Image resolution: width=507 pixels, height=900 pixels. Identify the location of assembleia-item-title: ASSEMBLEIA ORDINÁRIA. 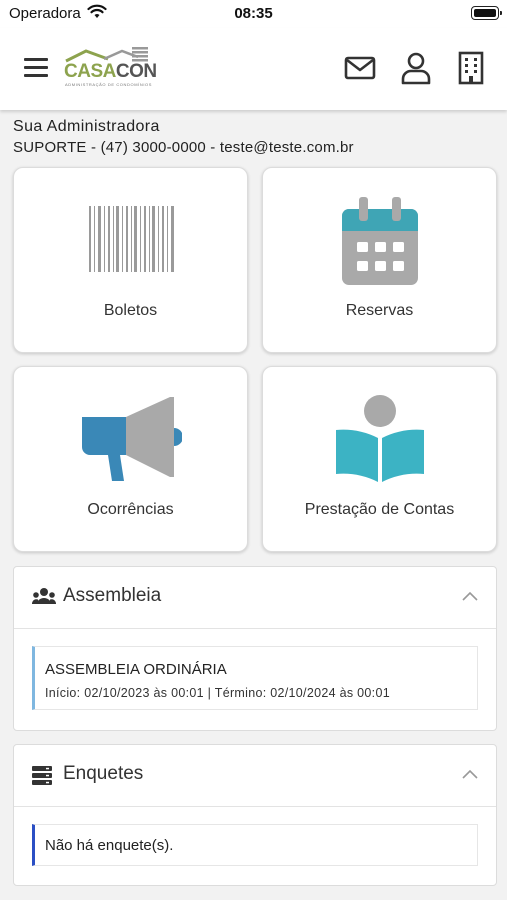
(136, 669).